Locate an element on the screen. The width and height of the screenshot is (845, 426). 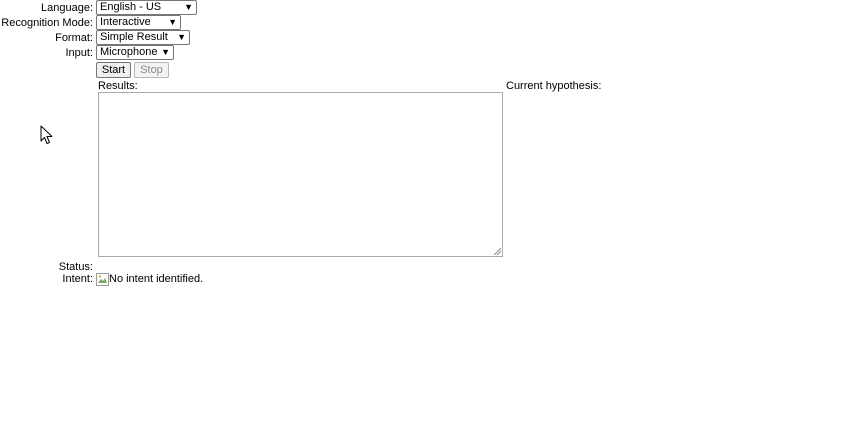
start-button: Start is located at coordinates (113, 70).